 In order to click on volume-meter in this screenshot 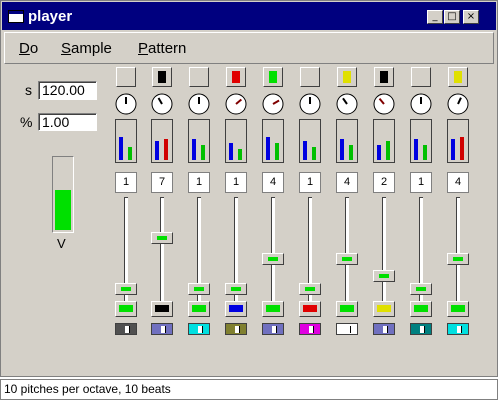, I will do `click(63, 194)`.